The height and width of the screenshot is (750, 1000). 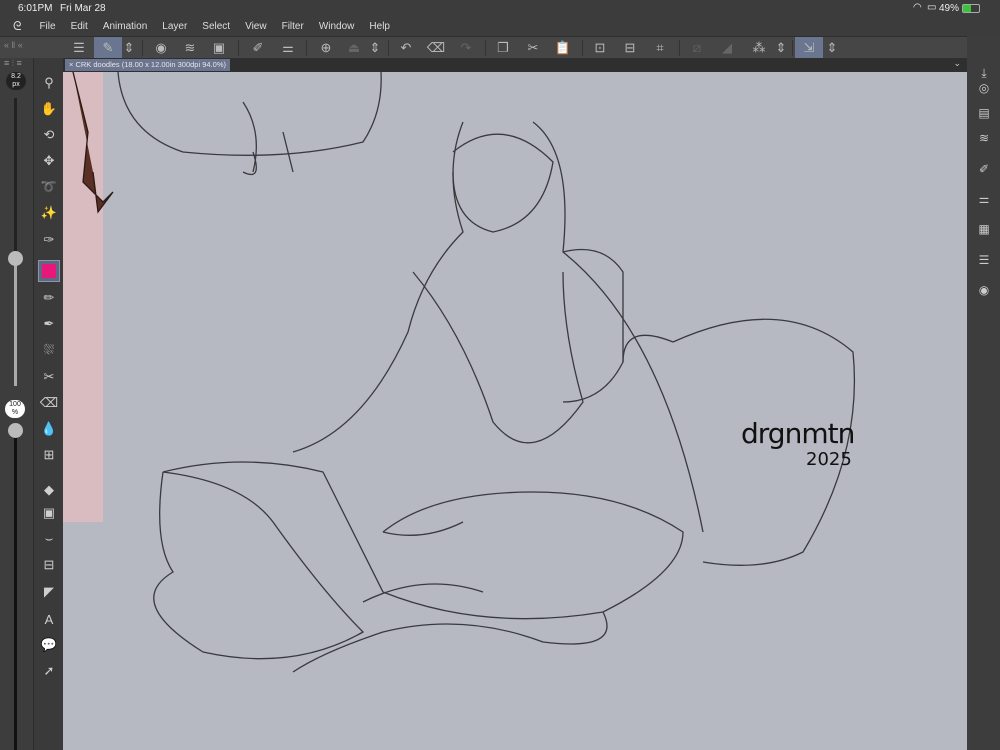 I want to click on status-date: Fri Mar 28, so click(x=83, y=8).